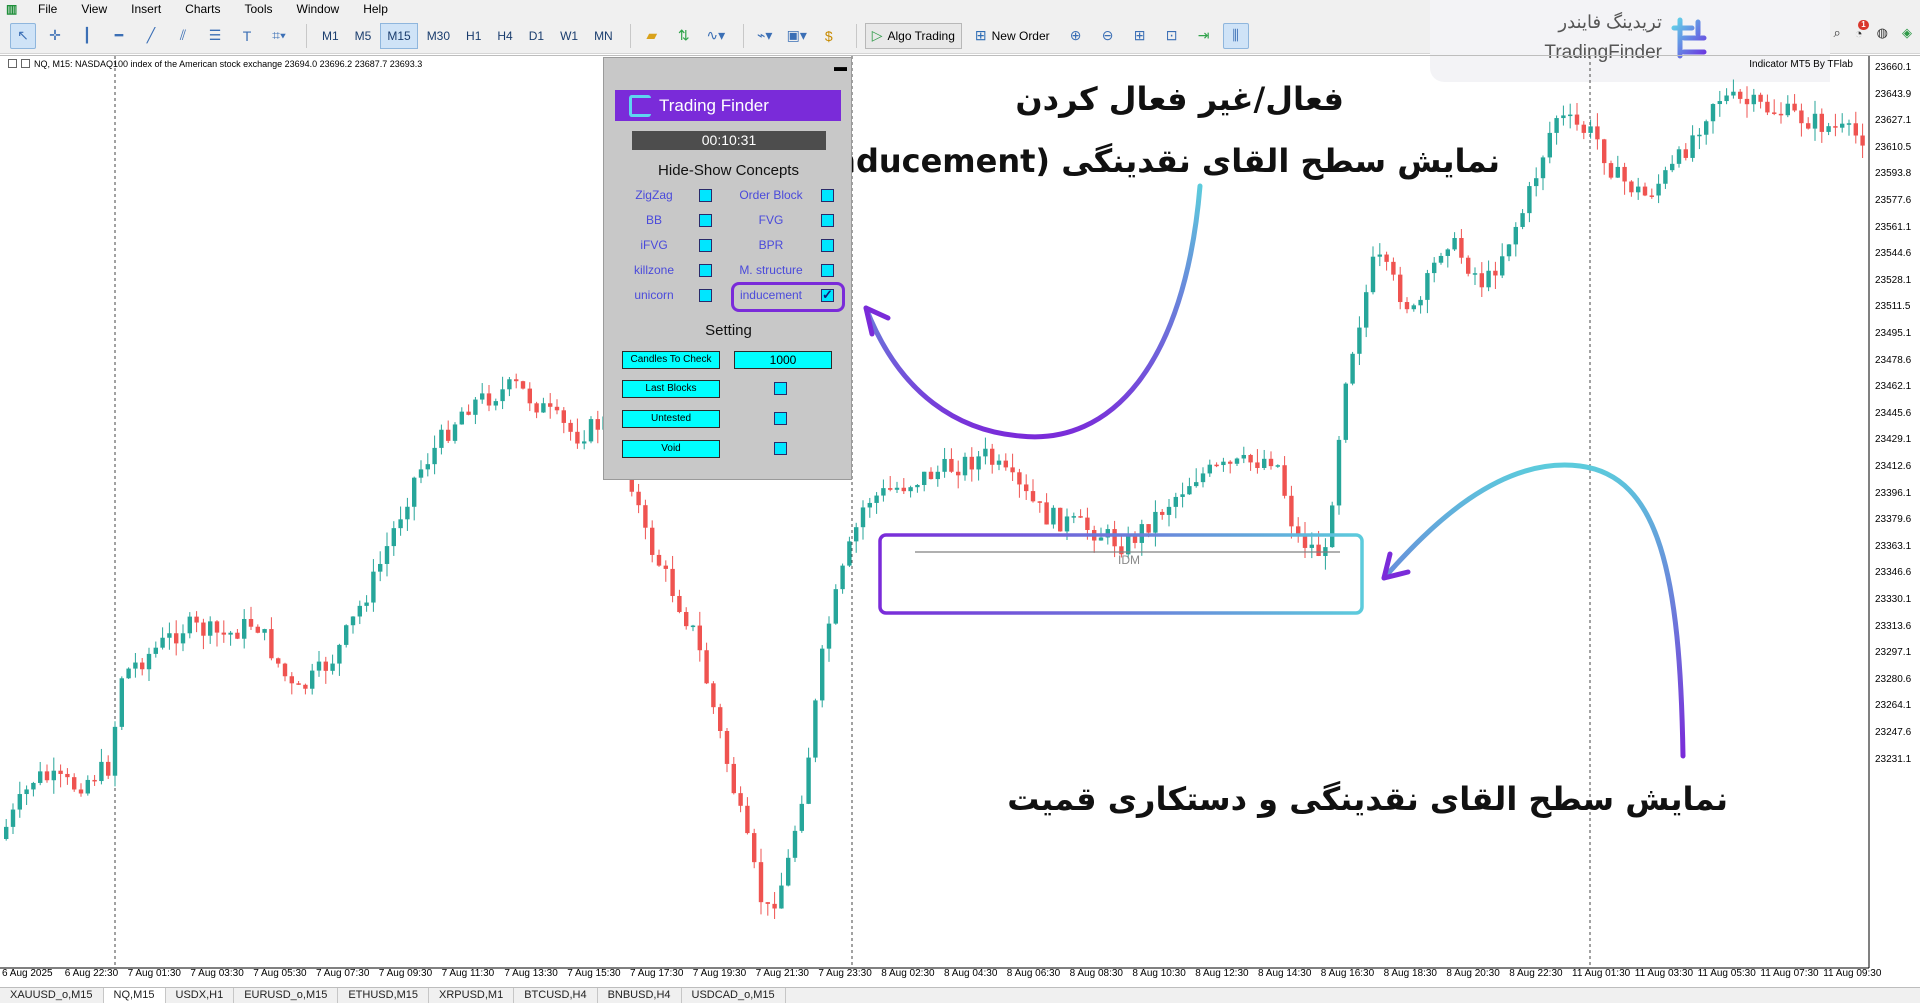  Describe the element at coordinates (23, 35) in the screenshot. I see `cursor-icon: ↖` at that location.